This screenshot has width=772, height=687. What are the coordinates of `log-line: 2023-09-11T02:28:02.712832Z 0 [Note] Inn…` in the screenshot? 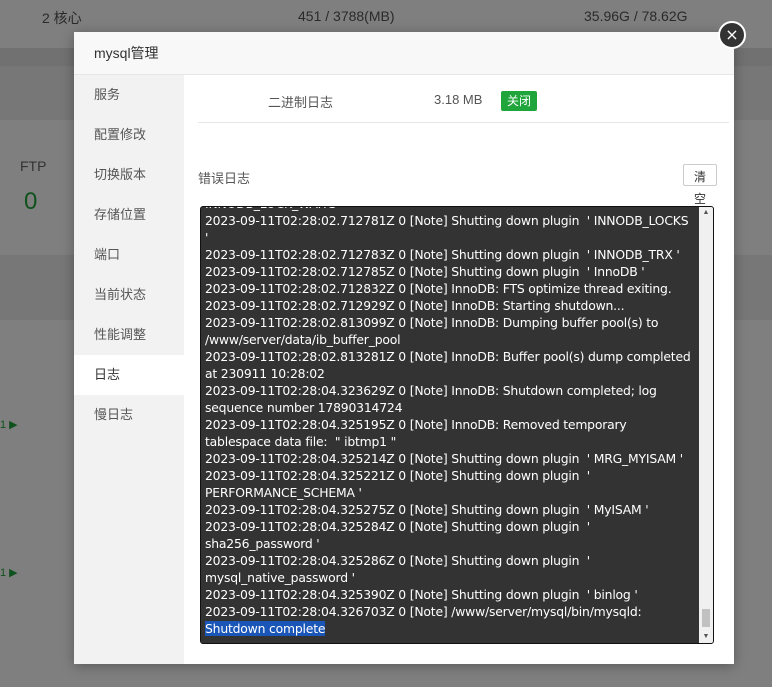 It's located at (438, 288).